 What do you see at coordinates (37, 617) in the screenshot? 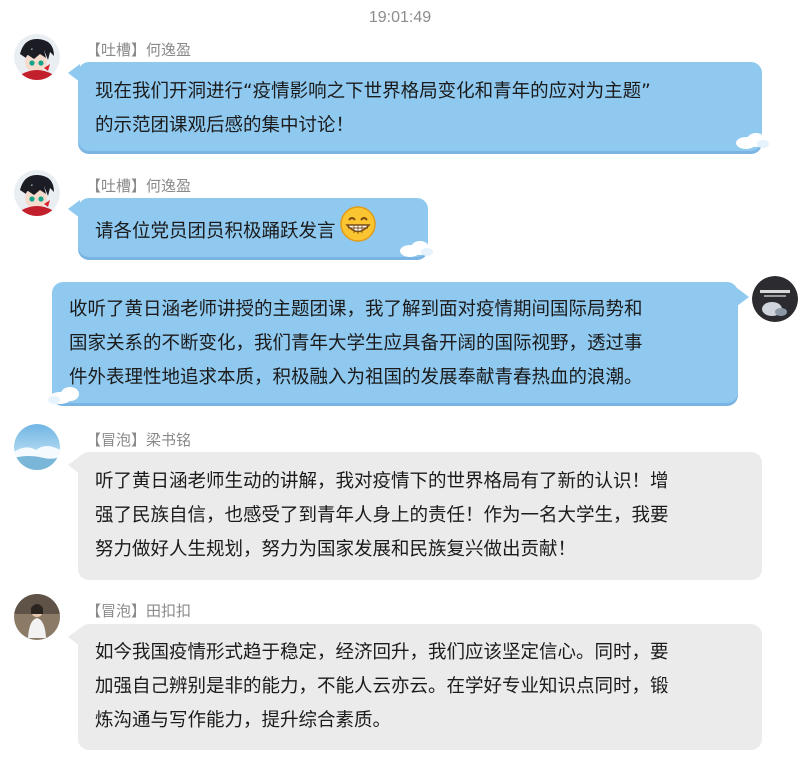
I see `girl-photo-avatar-icon` at bounding box center [37, 617].